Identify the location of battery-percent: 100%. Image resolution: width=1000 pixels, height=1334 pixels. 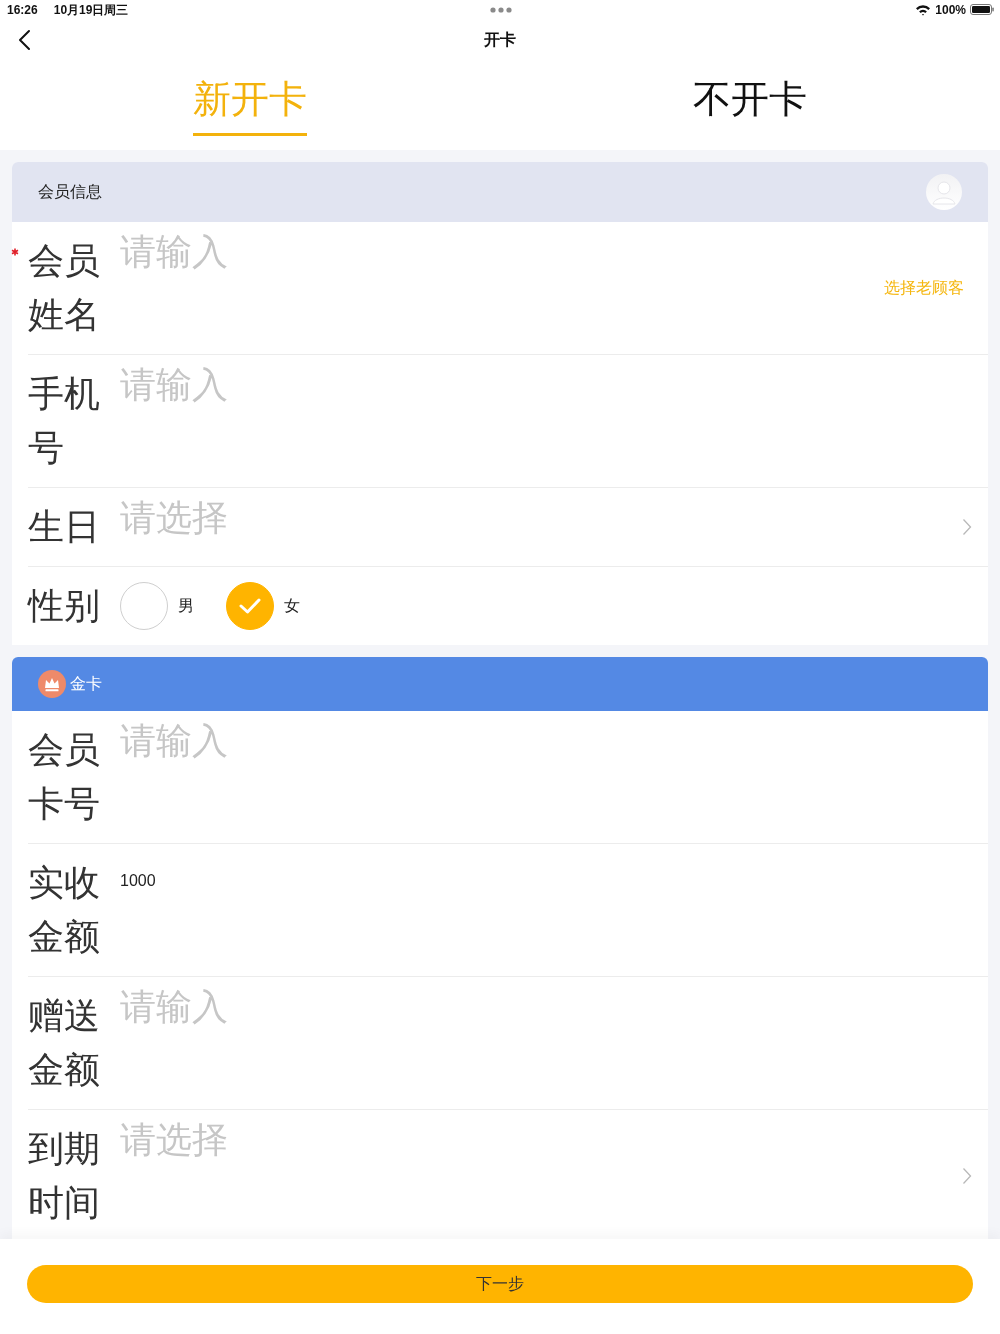
(950, 10).